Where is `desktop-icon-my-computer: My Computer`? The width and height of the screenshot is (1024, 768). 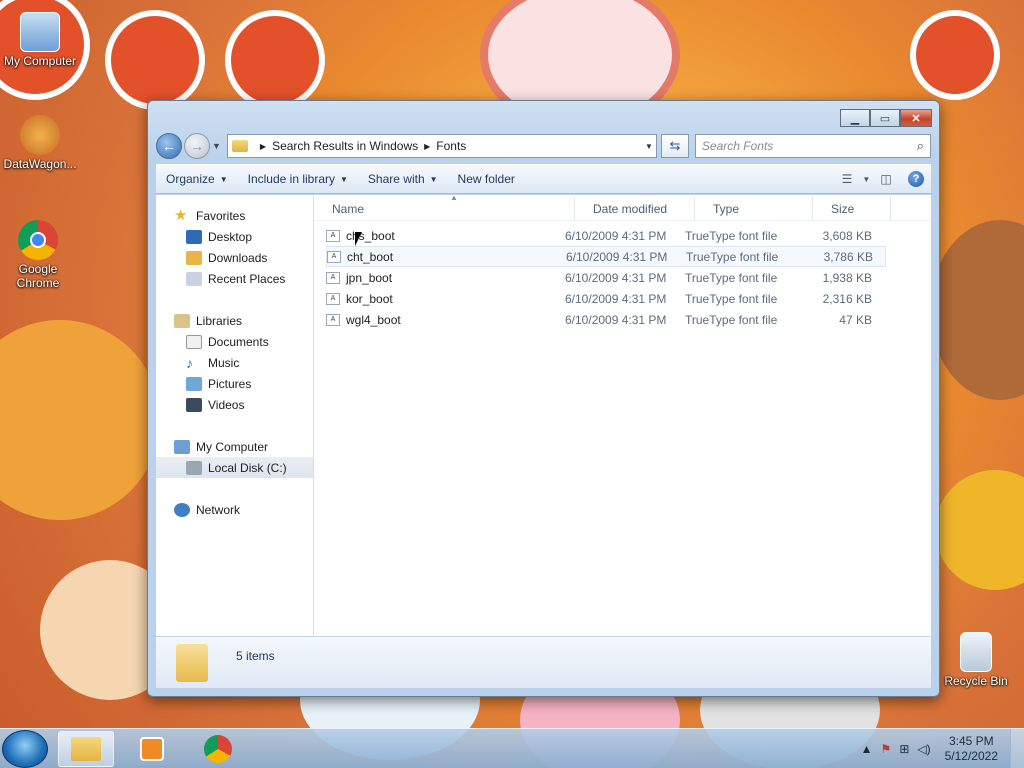 desktop-icon-my-computer: My Computer is located at coordinates (40, 40).